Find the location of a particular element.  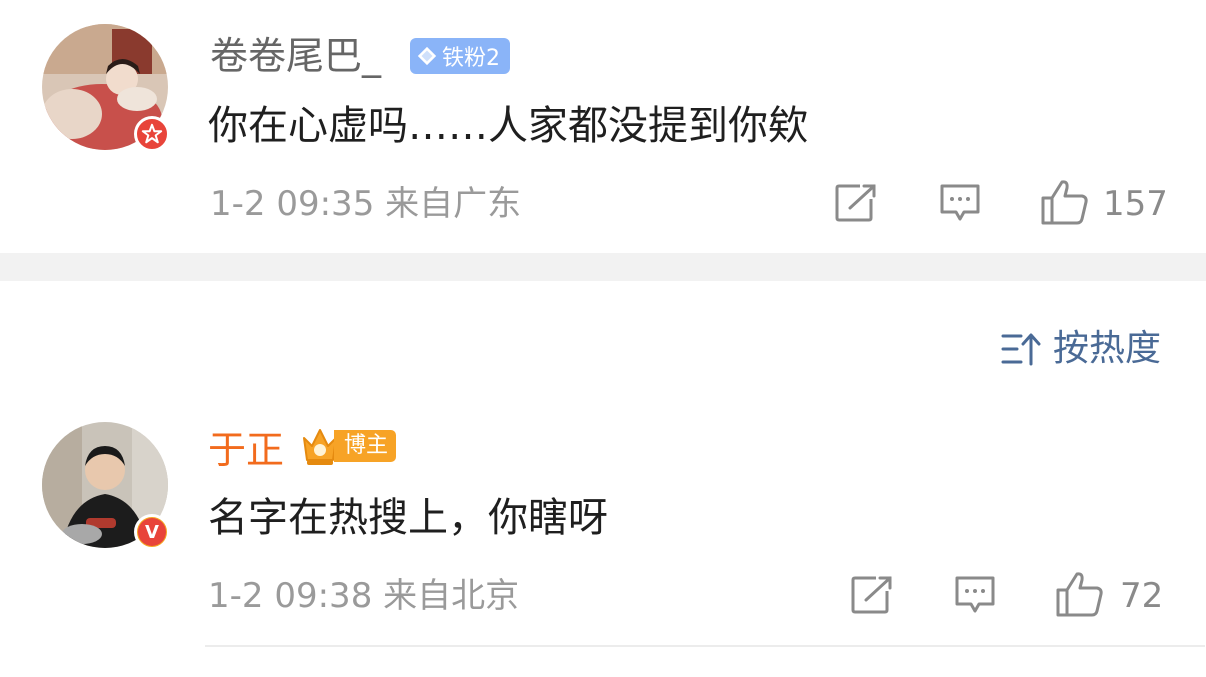

blogger-badge: 博主 is located at coordinates (348, 446).